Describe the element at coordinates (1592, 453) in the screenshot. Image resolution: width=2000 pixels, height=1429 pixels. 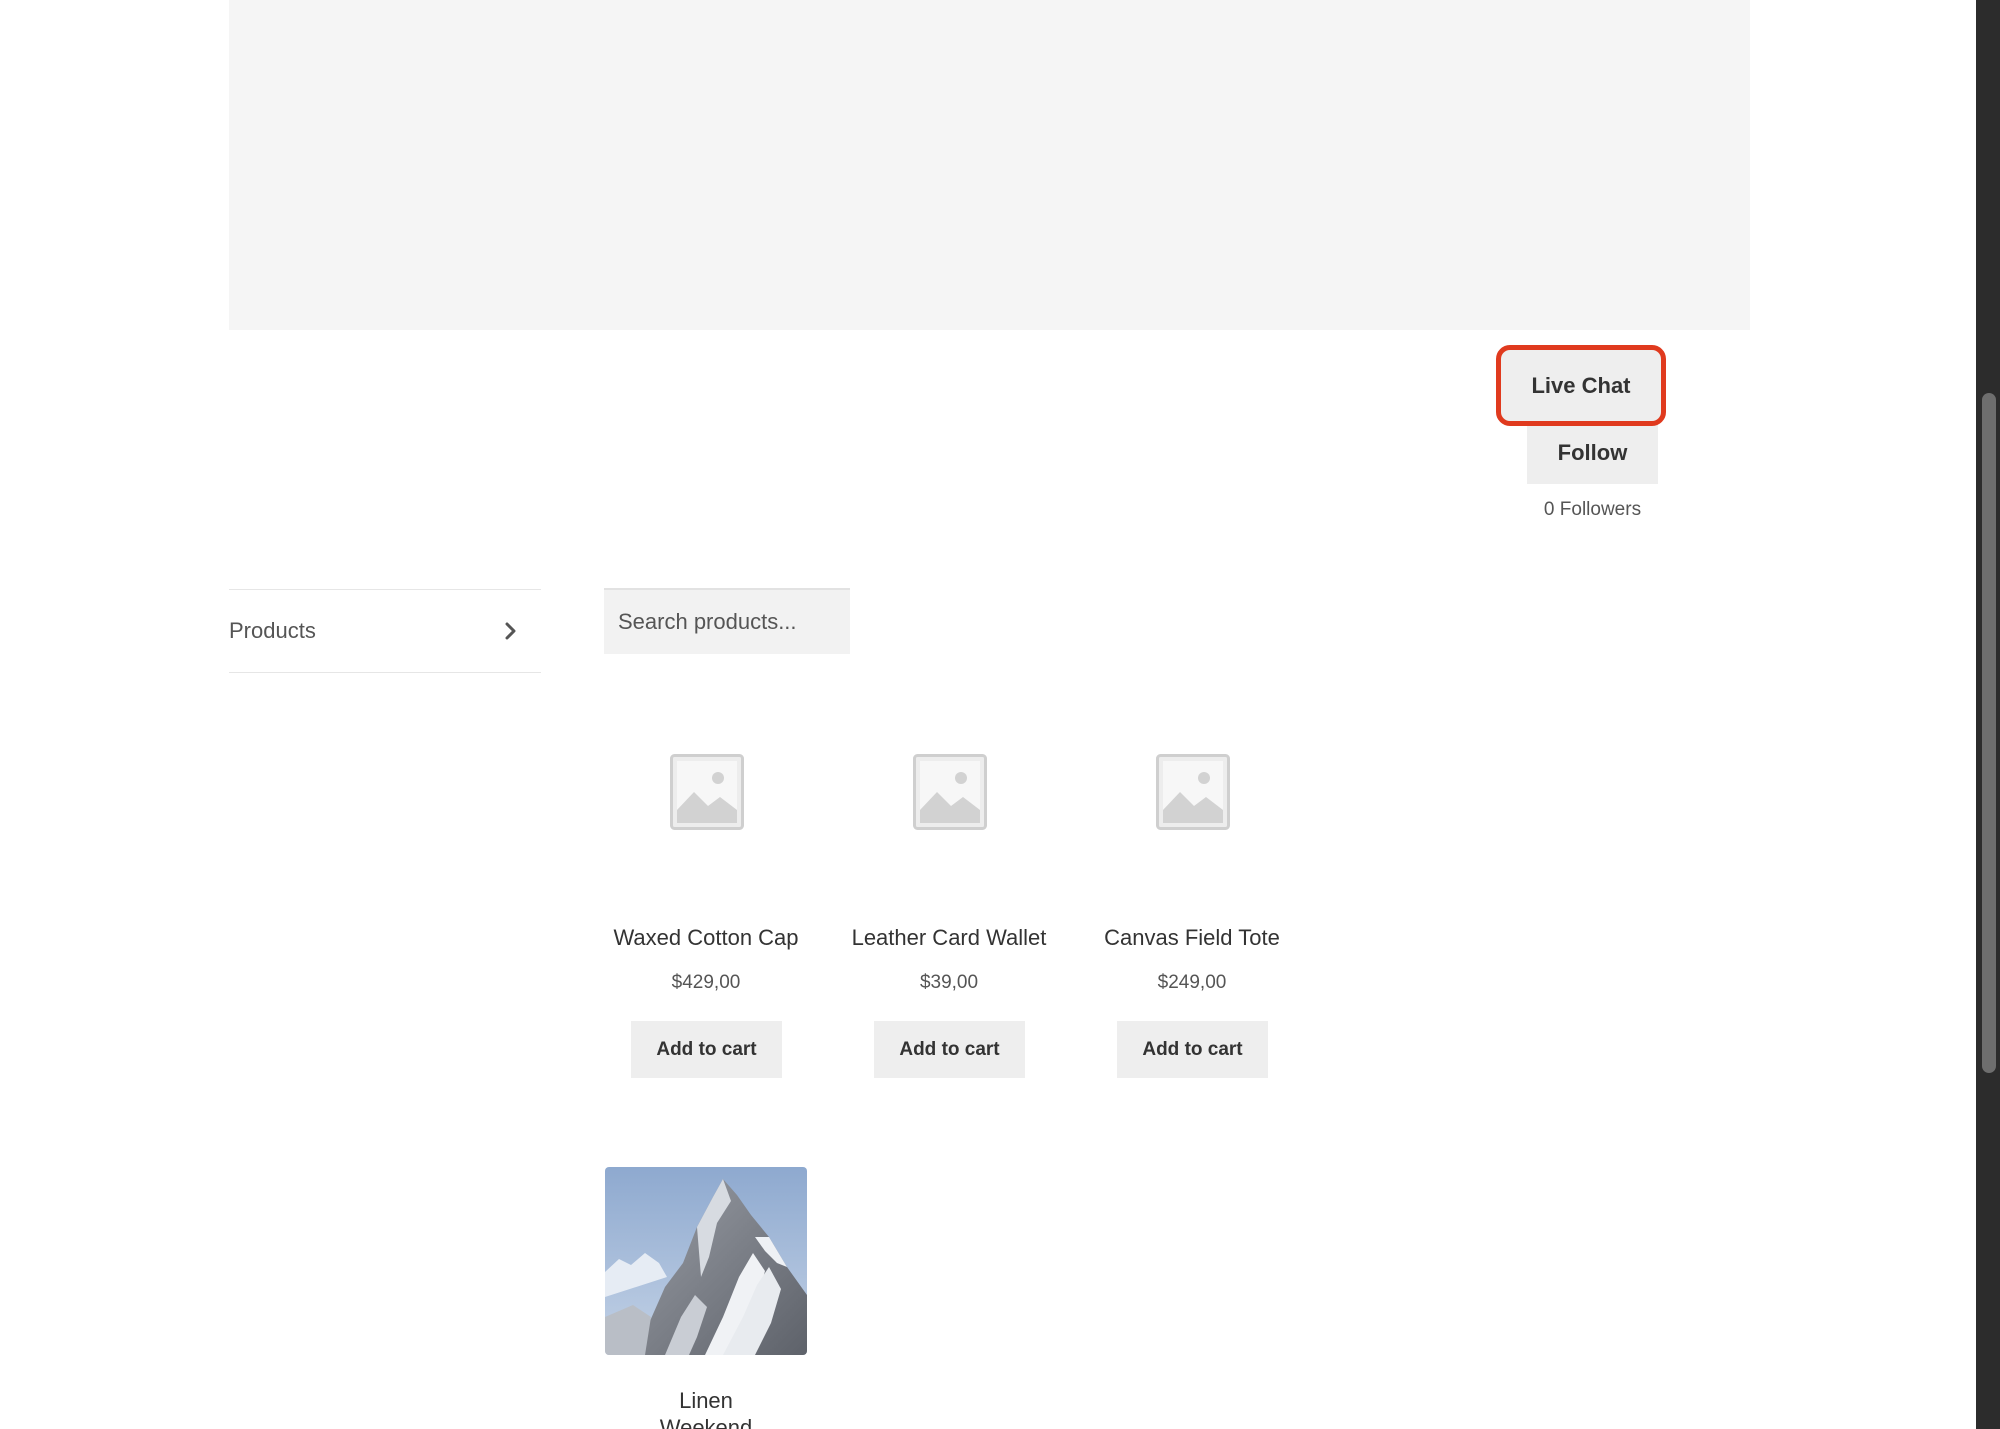
I see `follow-button: Follow` at that location.